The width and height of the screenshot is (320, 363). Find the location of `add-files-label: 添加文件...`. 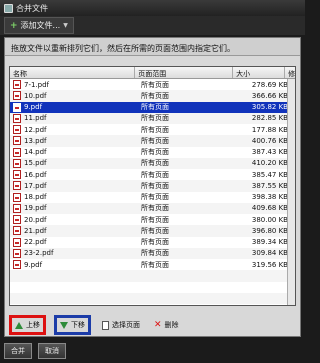

add-files-label: 添加文件... is located at coordinates (40, 25).